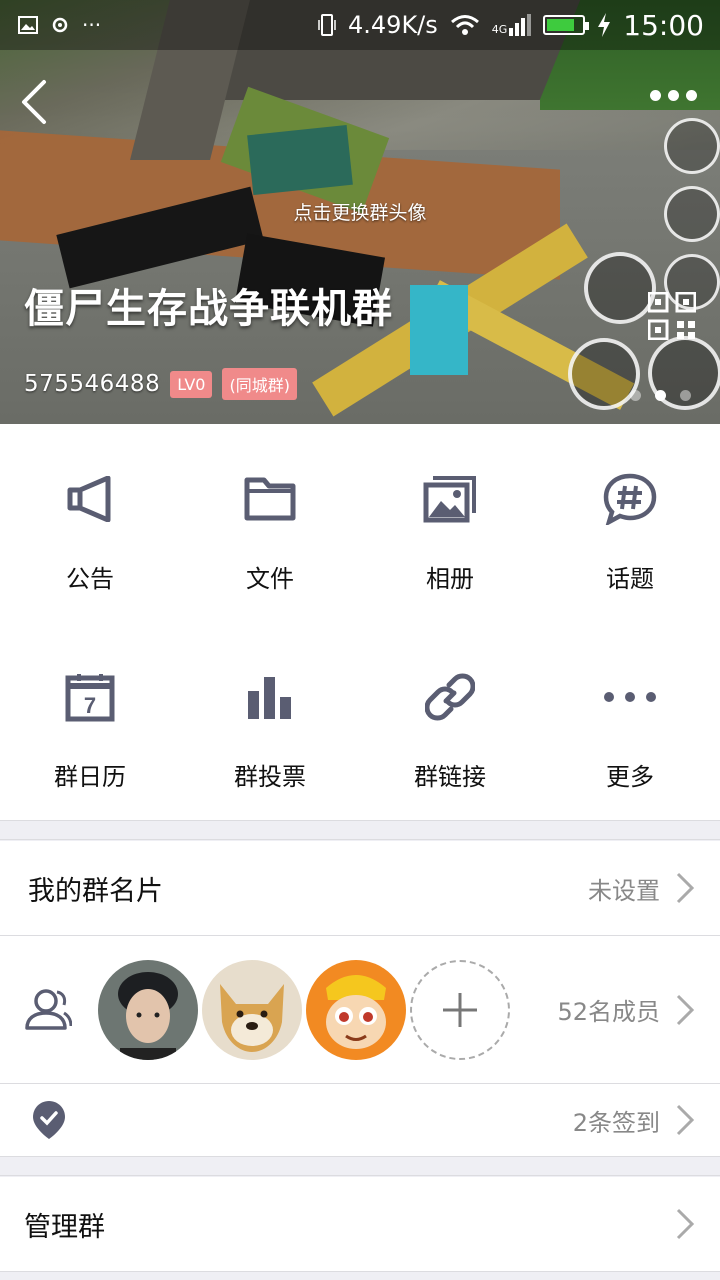  I want to click on announcement-icon, so click(89, 499).